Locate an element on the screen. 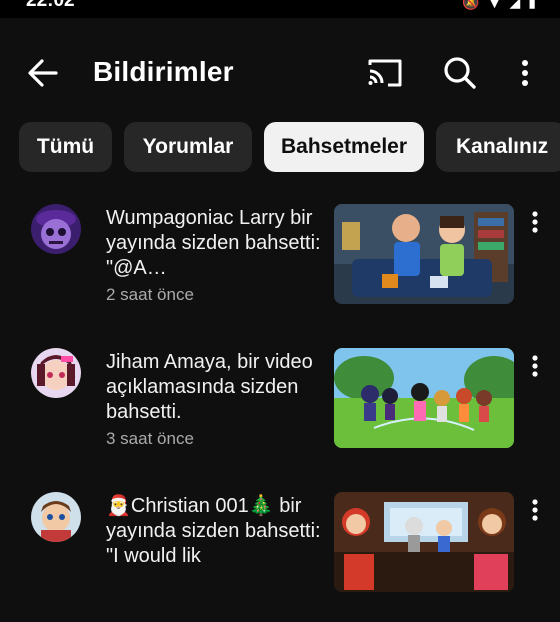 The width and height of the screenshot is (560, 622). page-title: Bildirimler is located at coordinates (163, 71).